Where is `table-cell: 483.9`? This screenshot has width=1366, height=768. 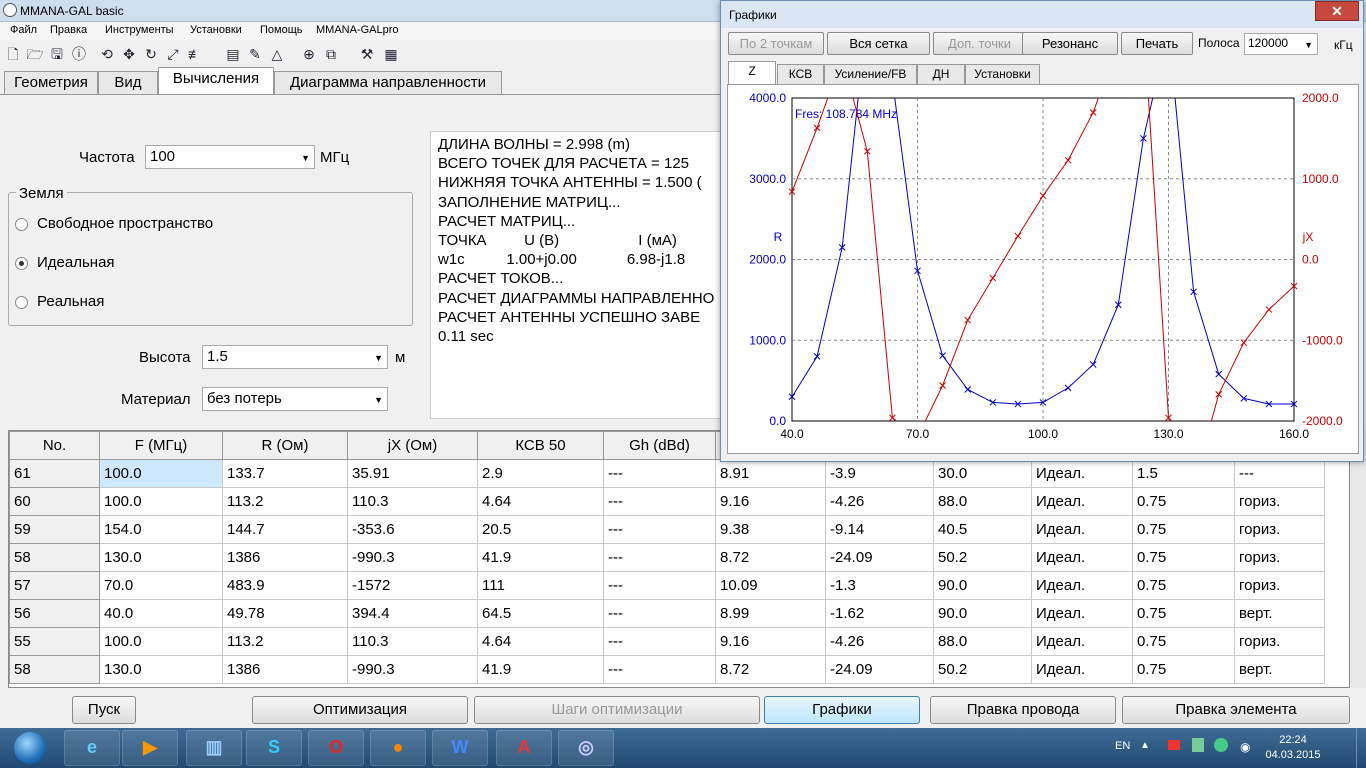 table-cell: 483.9 is located at coordinates (285, 585).